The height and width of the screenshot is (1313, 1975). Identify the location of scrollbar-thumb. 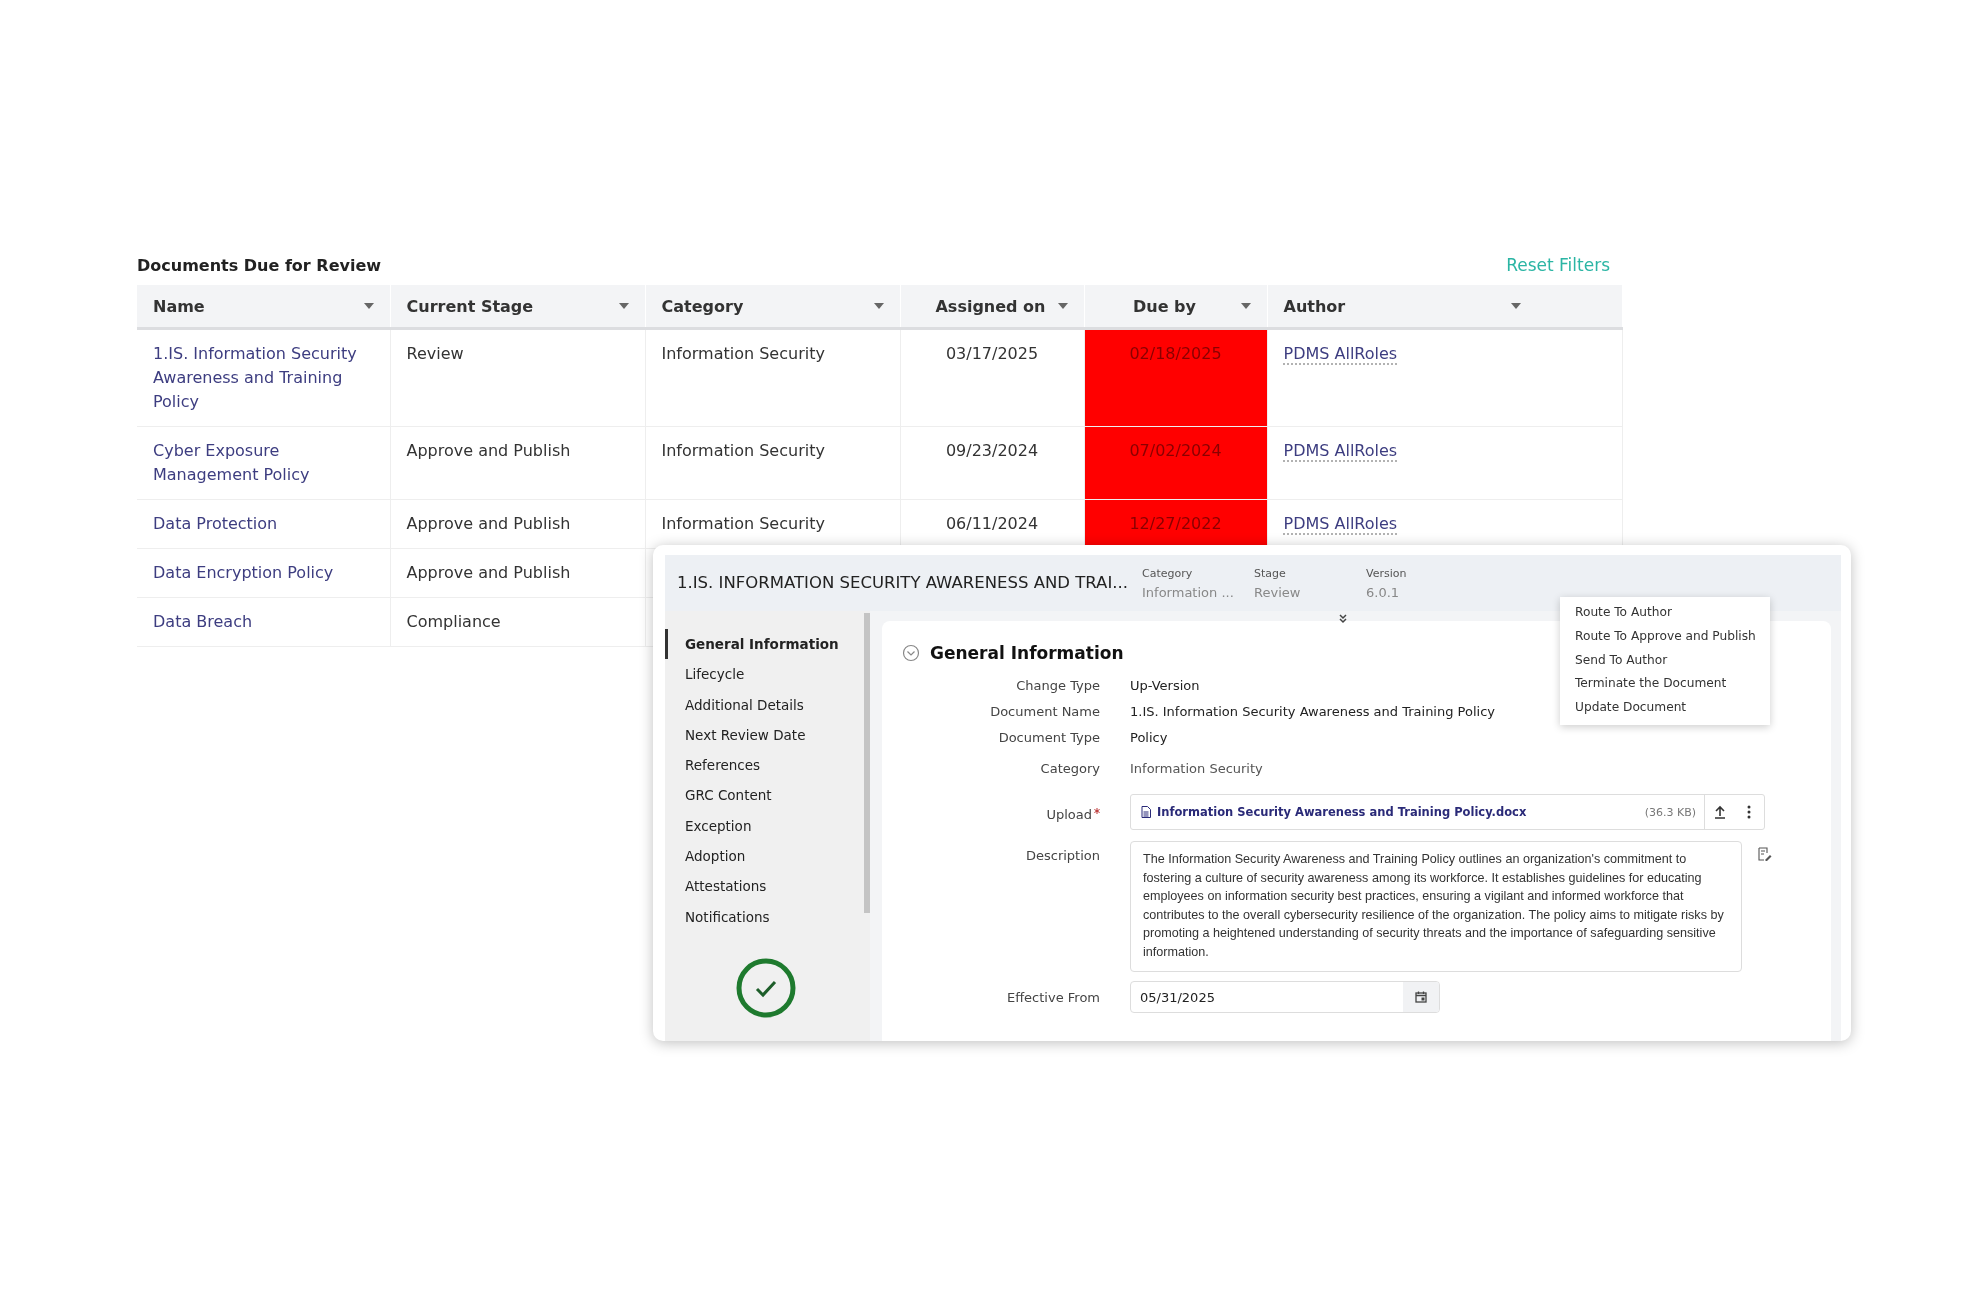
(867, 763).